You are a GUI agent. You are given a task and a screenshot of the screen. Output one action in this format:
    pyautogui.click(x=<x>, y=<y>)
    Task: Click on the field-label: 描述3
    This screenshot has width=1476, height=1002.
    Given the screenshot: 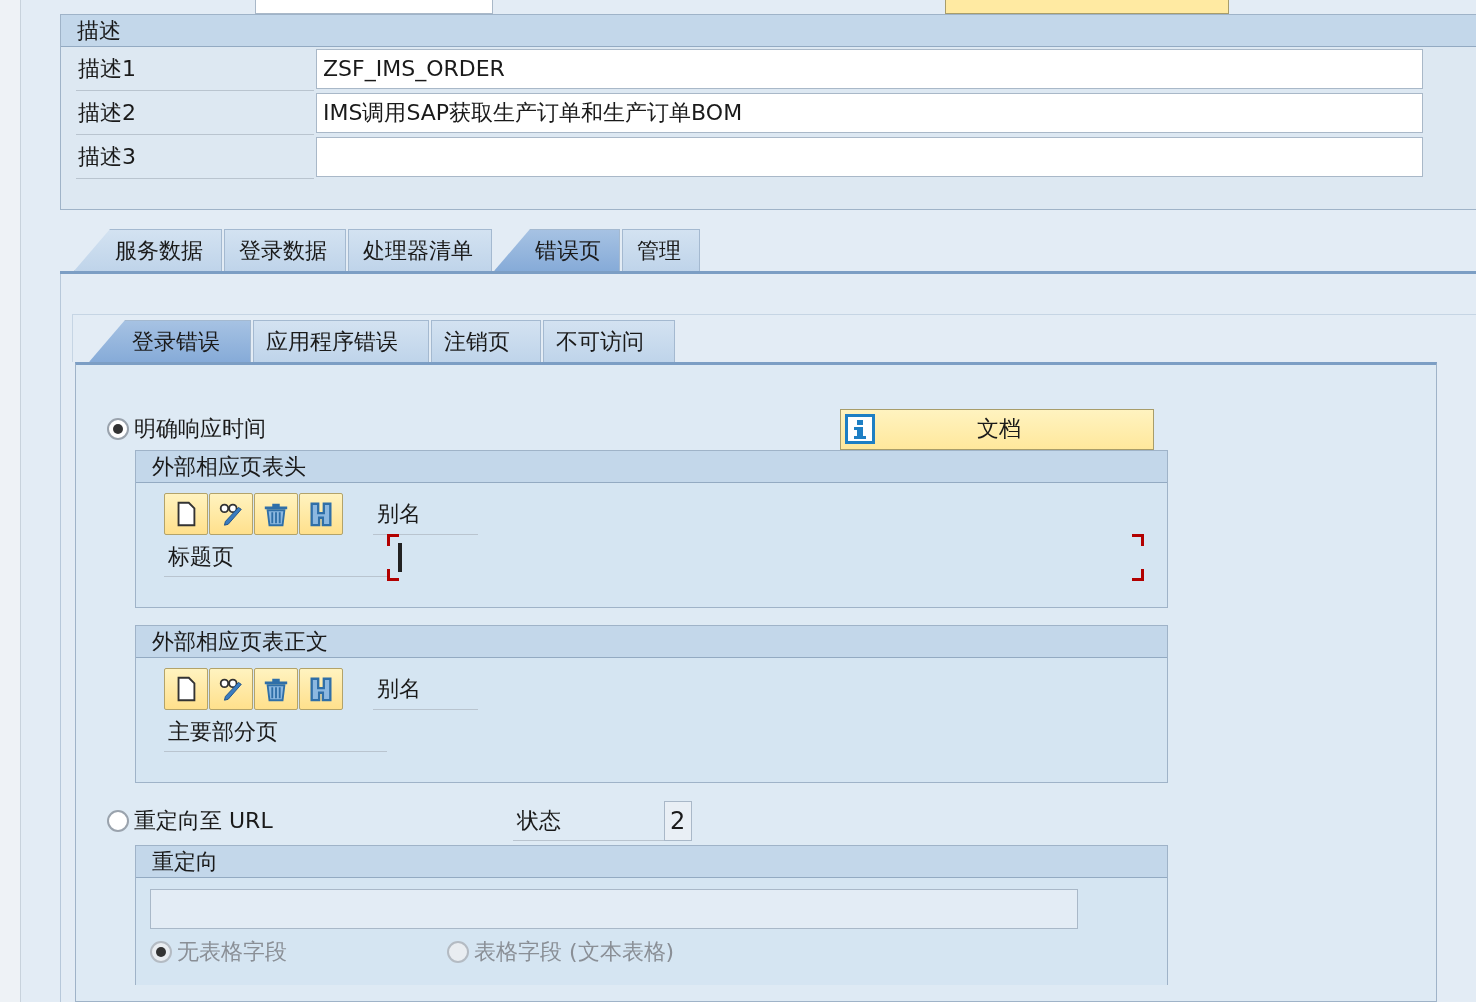 What is the action you would take?
    pyautogui.click(x=195, y=157)
    